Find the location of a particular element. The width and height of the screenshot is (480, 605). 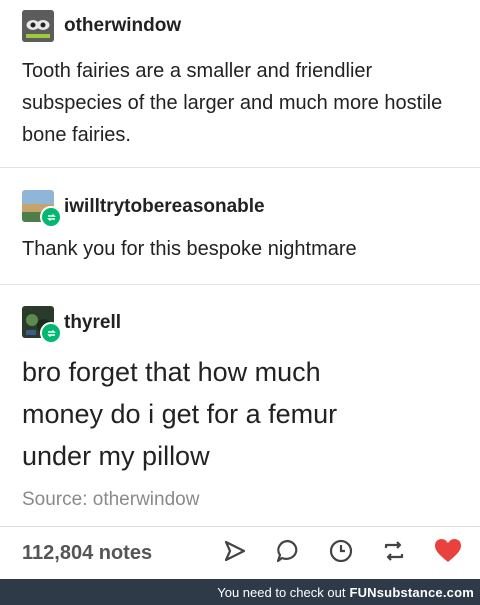

post-username: thyrell is located at coordinates (92, 323).